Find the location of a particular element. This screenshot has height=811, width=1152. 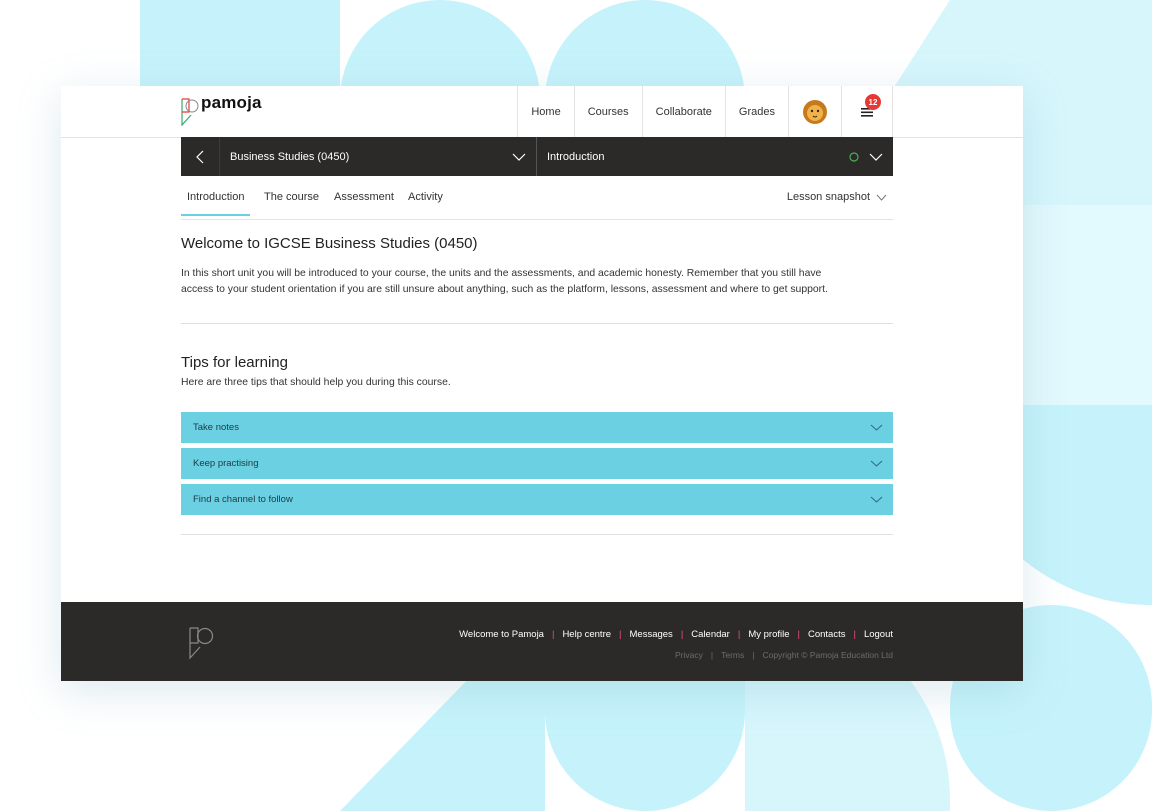

page-title: Welcome to IGCSE Business Studies (0450) is located at coordinates (329, 243).